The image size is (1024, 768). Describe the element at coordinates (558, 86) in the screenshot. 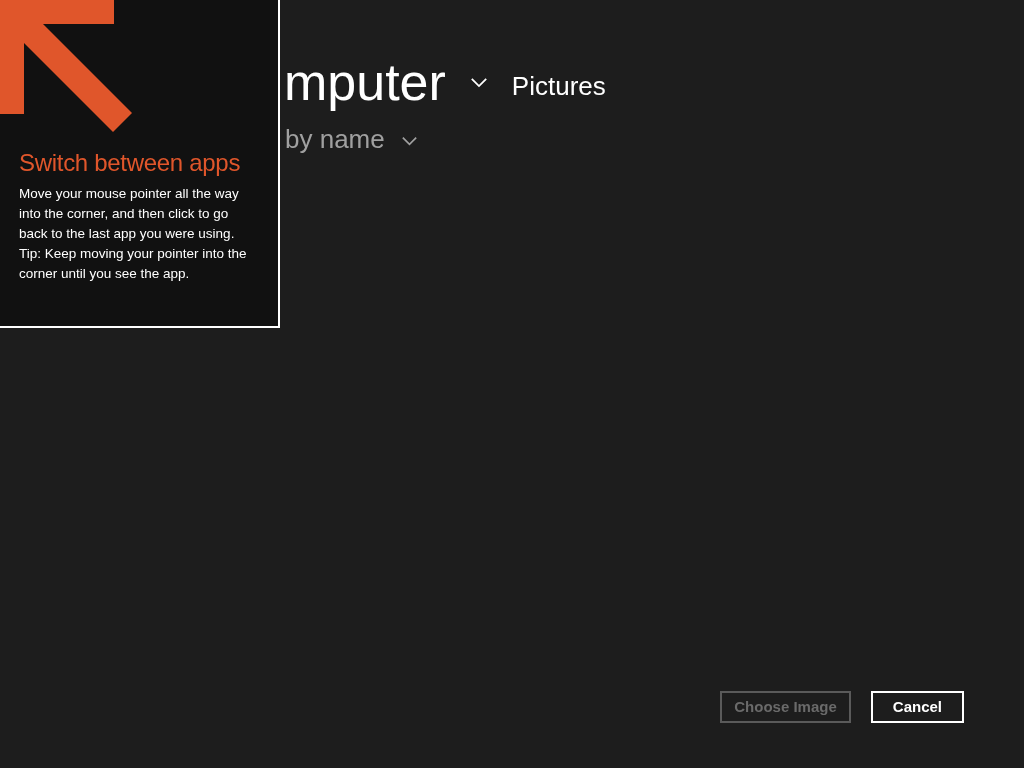

I see `folder-name: Pictures` at that location.